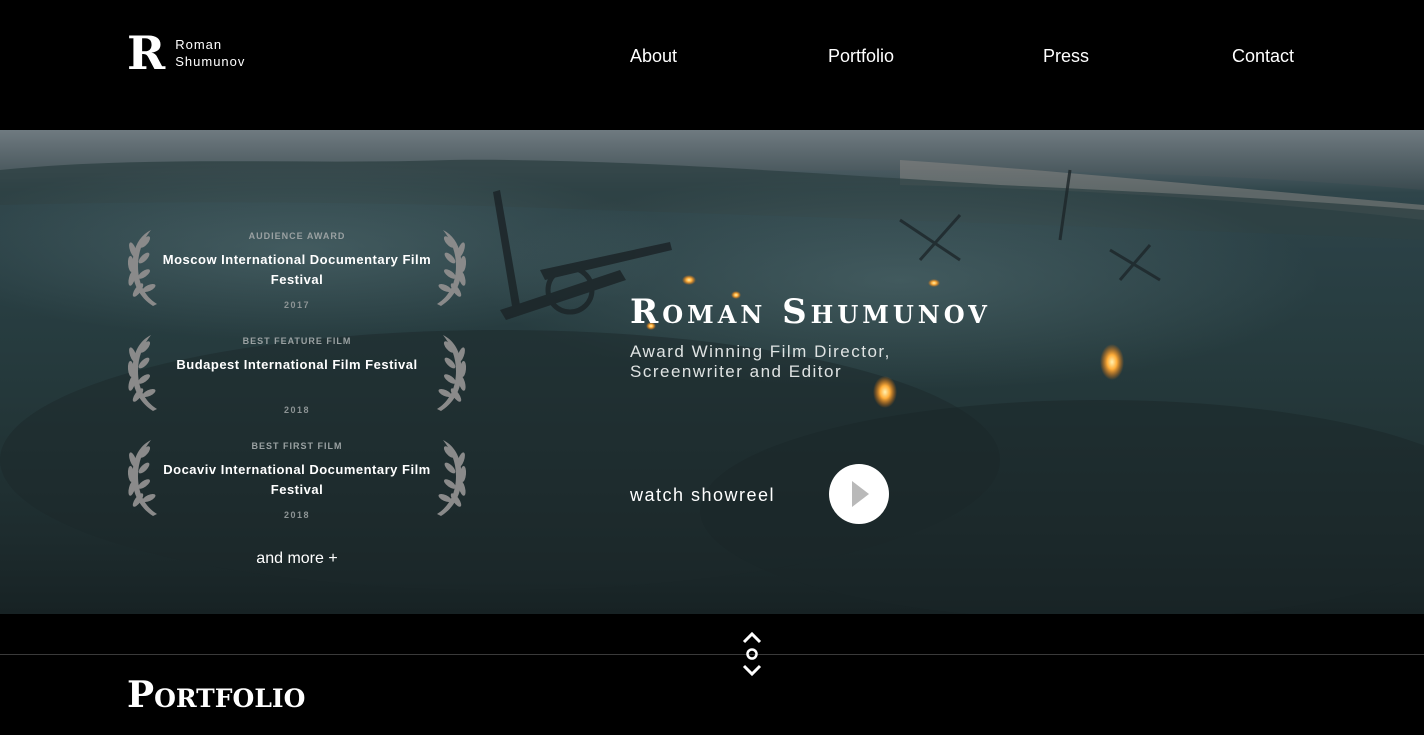 The width and height of the screenshot is (1424, 735). I want to click on scroll-nav-graphic, so click(752, 654).